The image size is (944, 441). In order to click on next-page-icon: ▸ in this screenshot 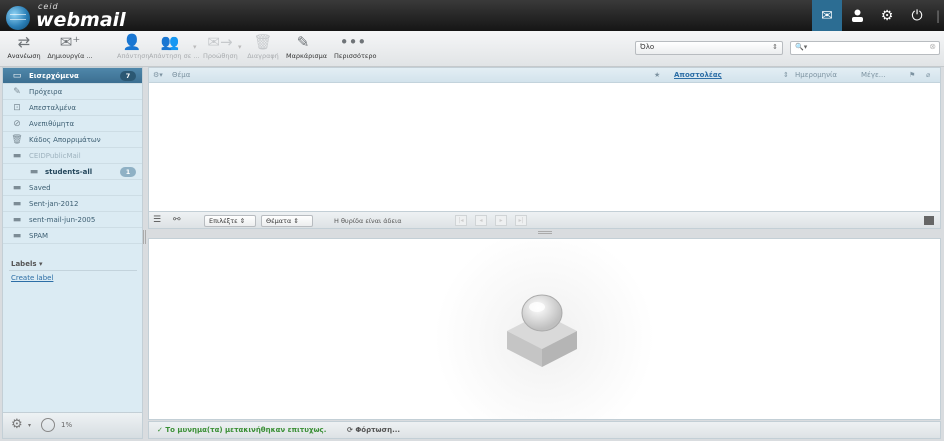, I will do `click(501, 220)`.